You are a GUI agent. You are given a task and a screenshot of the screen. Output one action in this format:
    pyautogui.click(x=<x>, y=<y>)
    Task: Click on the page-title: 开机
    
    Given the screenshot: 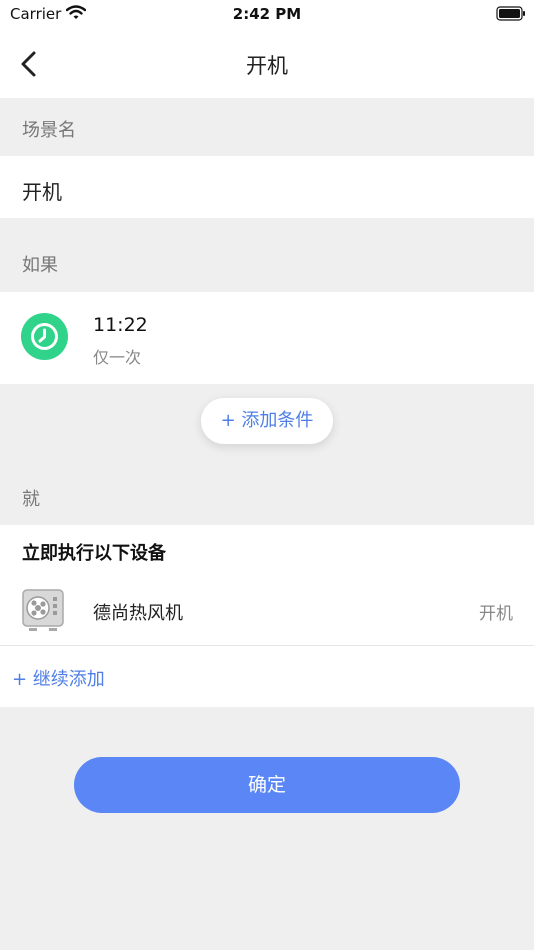 What is the action you would take?
    pyautogui.click(x=267, y=66)
    